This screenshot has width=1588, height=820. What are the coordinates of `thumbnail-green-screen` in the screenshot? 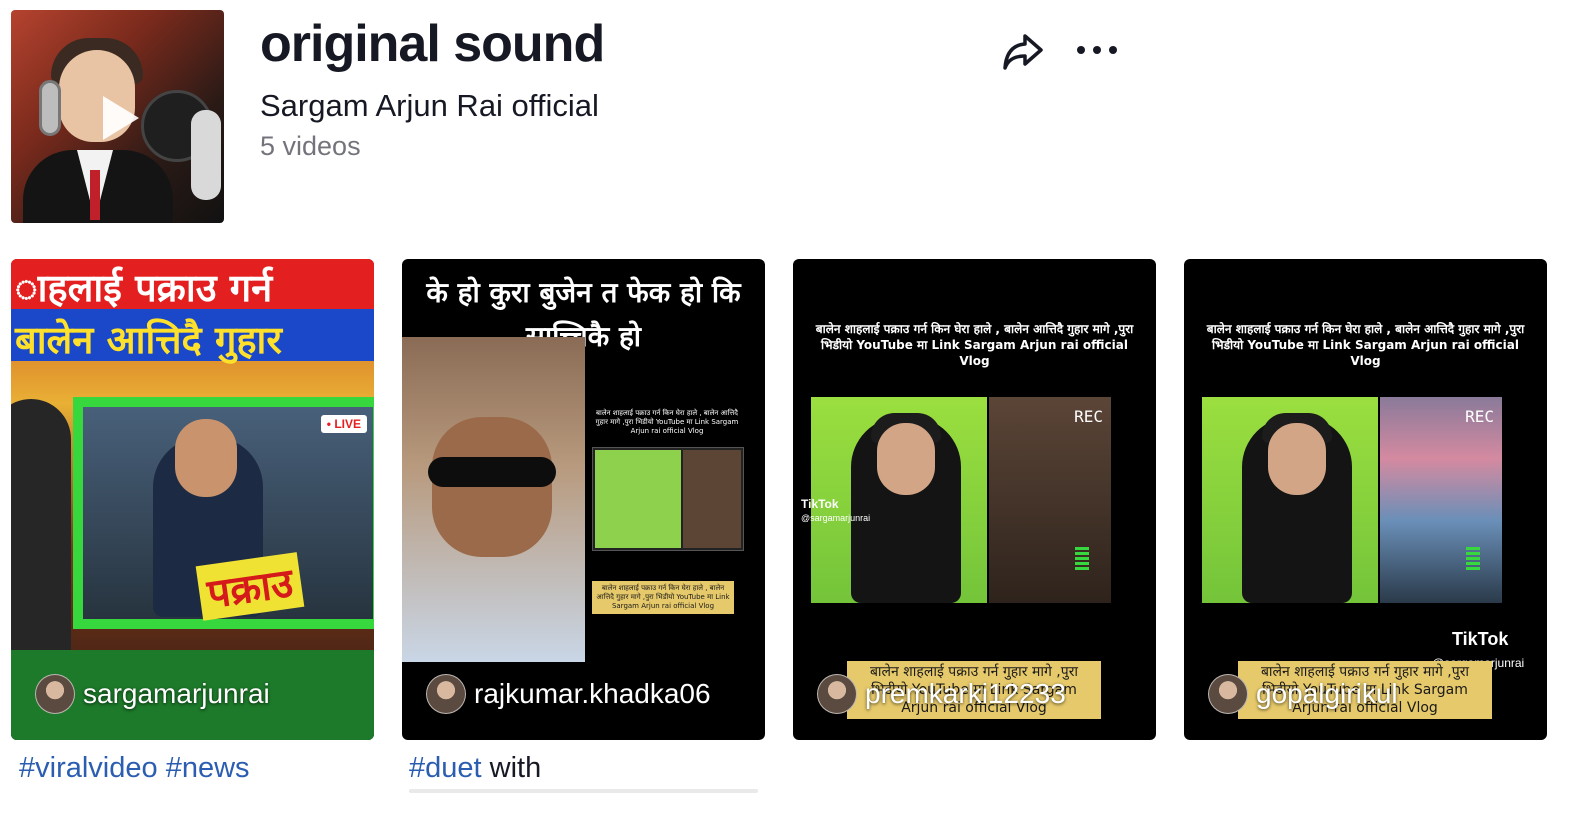 It's located at (1290, 500).